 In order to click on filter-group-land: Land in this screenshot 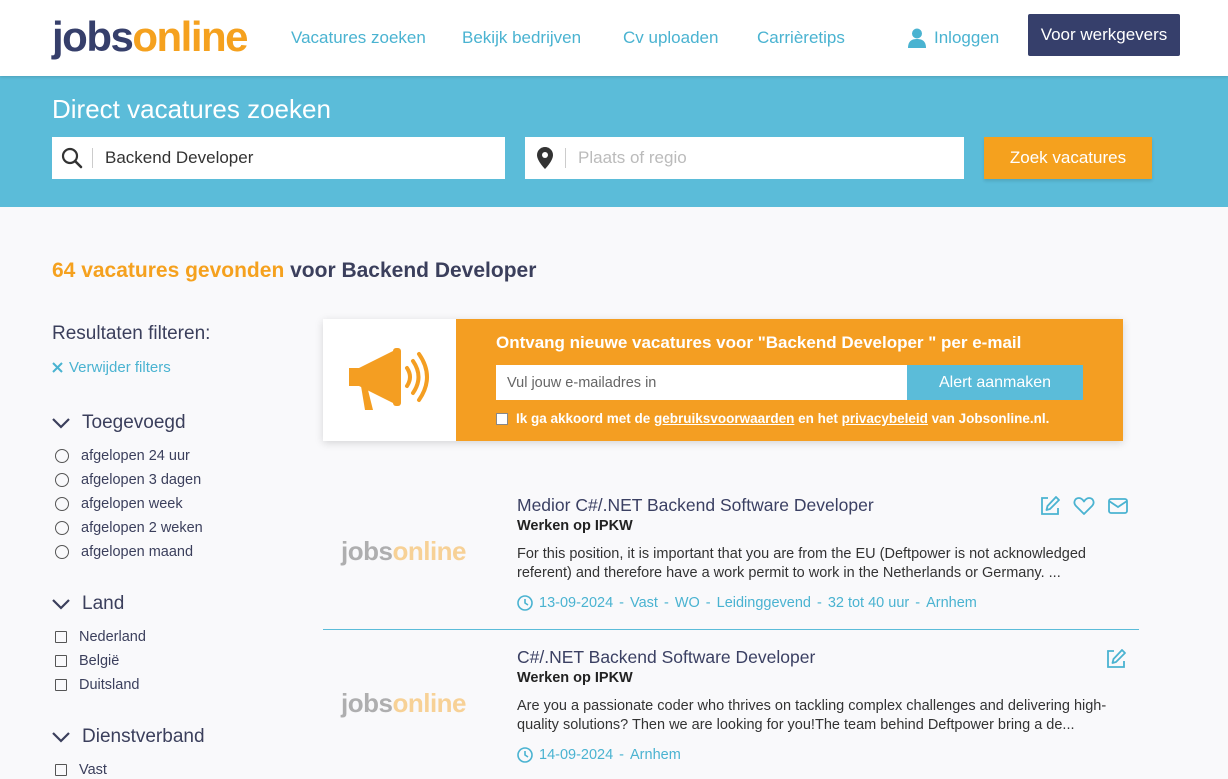, I will do `click(88, 604)`.